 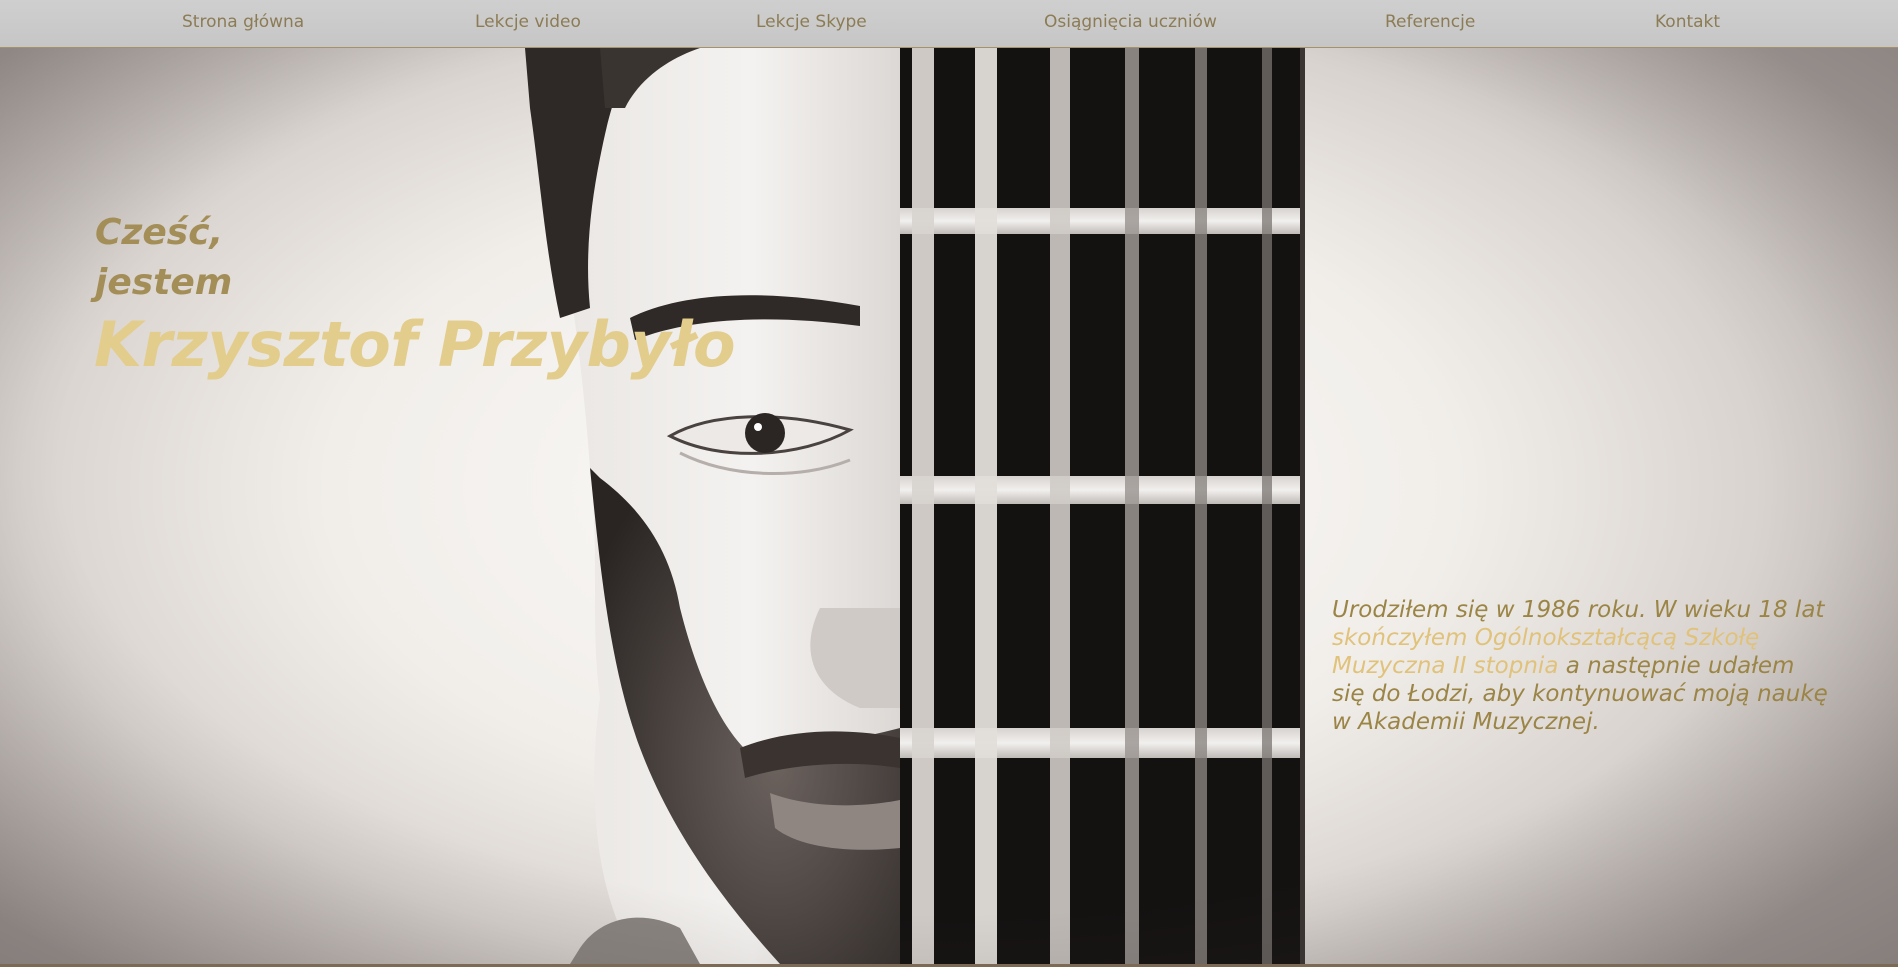 What do you see at coordinates (159, 232) in the screenshot?
I see `greeting-line-1: Cześć,` at bounding box center [159, 232].